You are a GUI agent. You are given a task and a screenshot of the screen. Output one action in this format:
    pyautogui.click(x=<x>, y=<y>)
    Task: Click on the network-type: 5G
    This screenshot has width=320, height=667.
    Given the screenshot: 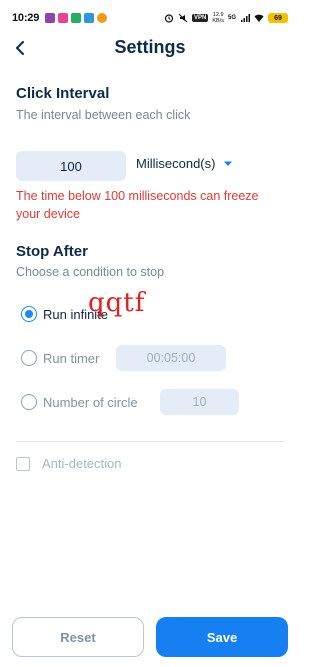 What is the action you would take?
    pyautogui.click(x=231, y=18)
    